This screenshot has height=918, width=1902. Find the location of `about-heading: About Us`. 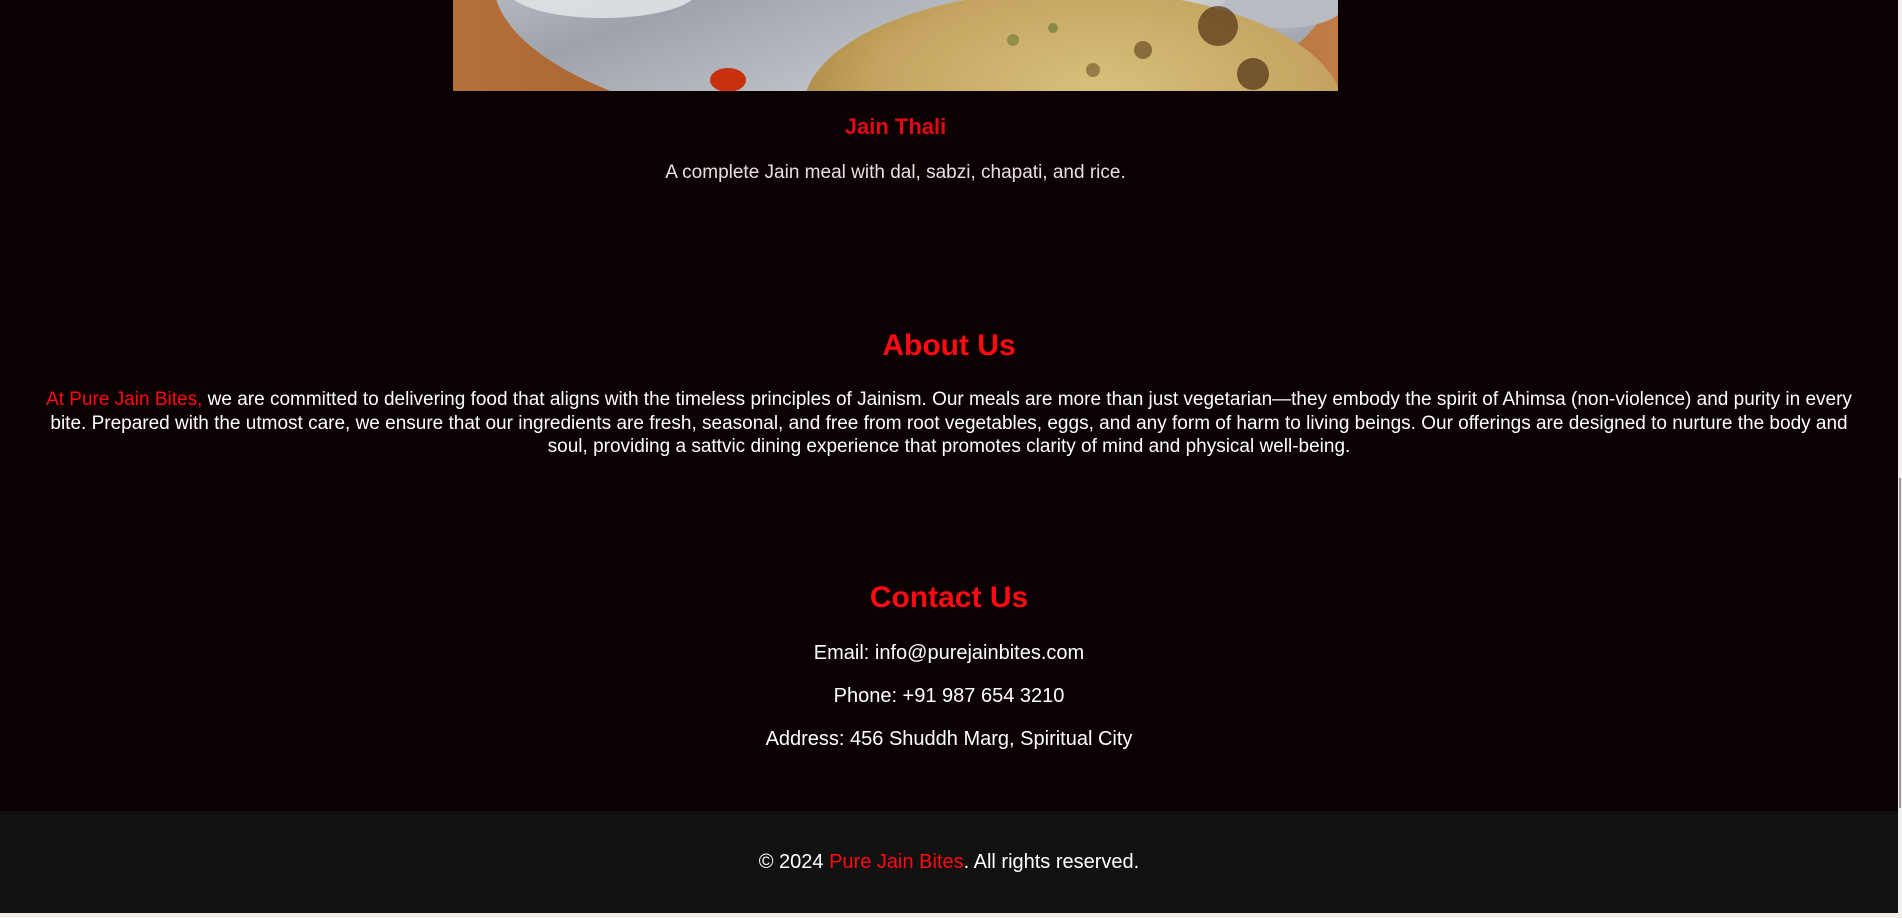

about-heading: About Us is located at coordinates (949, 345).